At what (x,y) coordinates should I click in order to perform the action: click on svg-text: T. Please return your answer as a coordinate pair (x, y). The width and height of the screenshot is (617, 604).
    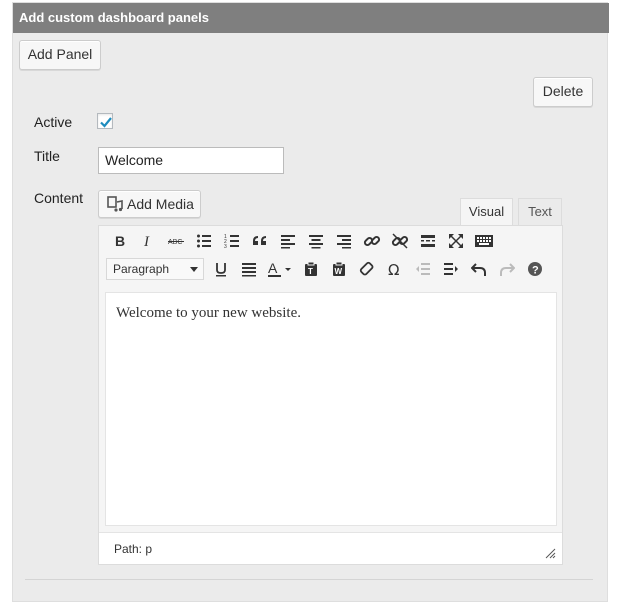
    Looking at the image, I should click on (310, 271).